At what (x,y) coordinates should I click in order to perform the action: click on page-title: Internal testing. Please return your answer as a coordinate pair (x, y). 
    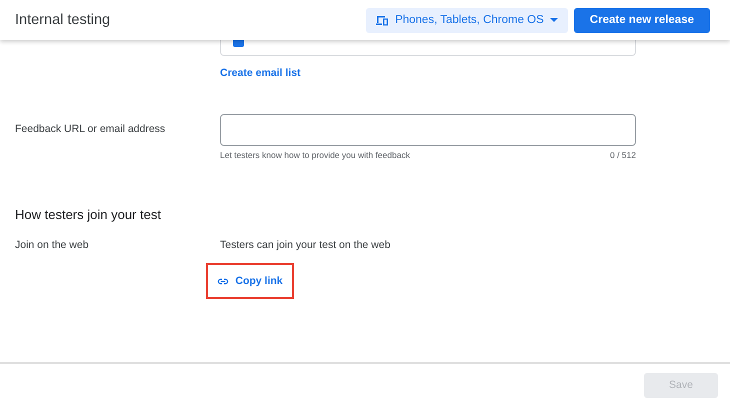
    Looking at the image, I should click on (63, 20).